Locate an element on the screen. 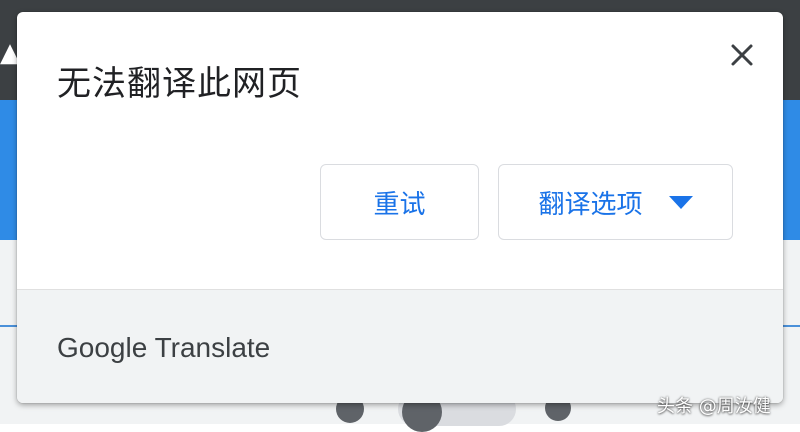 The image size is (800, 432). translate-options-button: 翻译选项 is located at coordinates (615, 202).